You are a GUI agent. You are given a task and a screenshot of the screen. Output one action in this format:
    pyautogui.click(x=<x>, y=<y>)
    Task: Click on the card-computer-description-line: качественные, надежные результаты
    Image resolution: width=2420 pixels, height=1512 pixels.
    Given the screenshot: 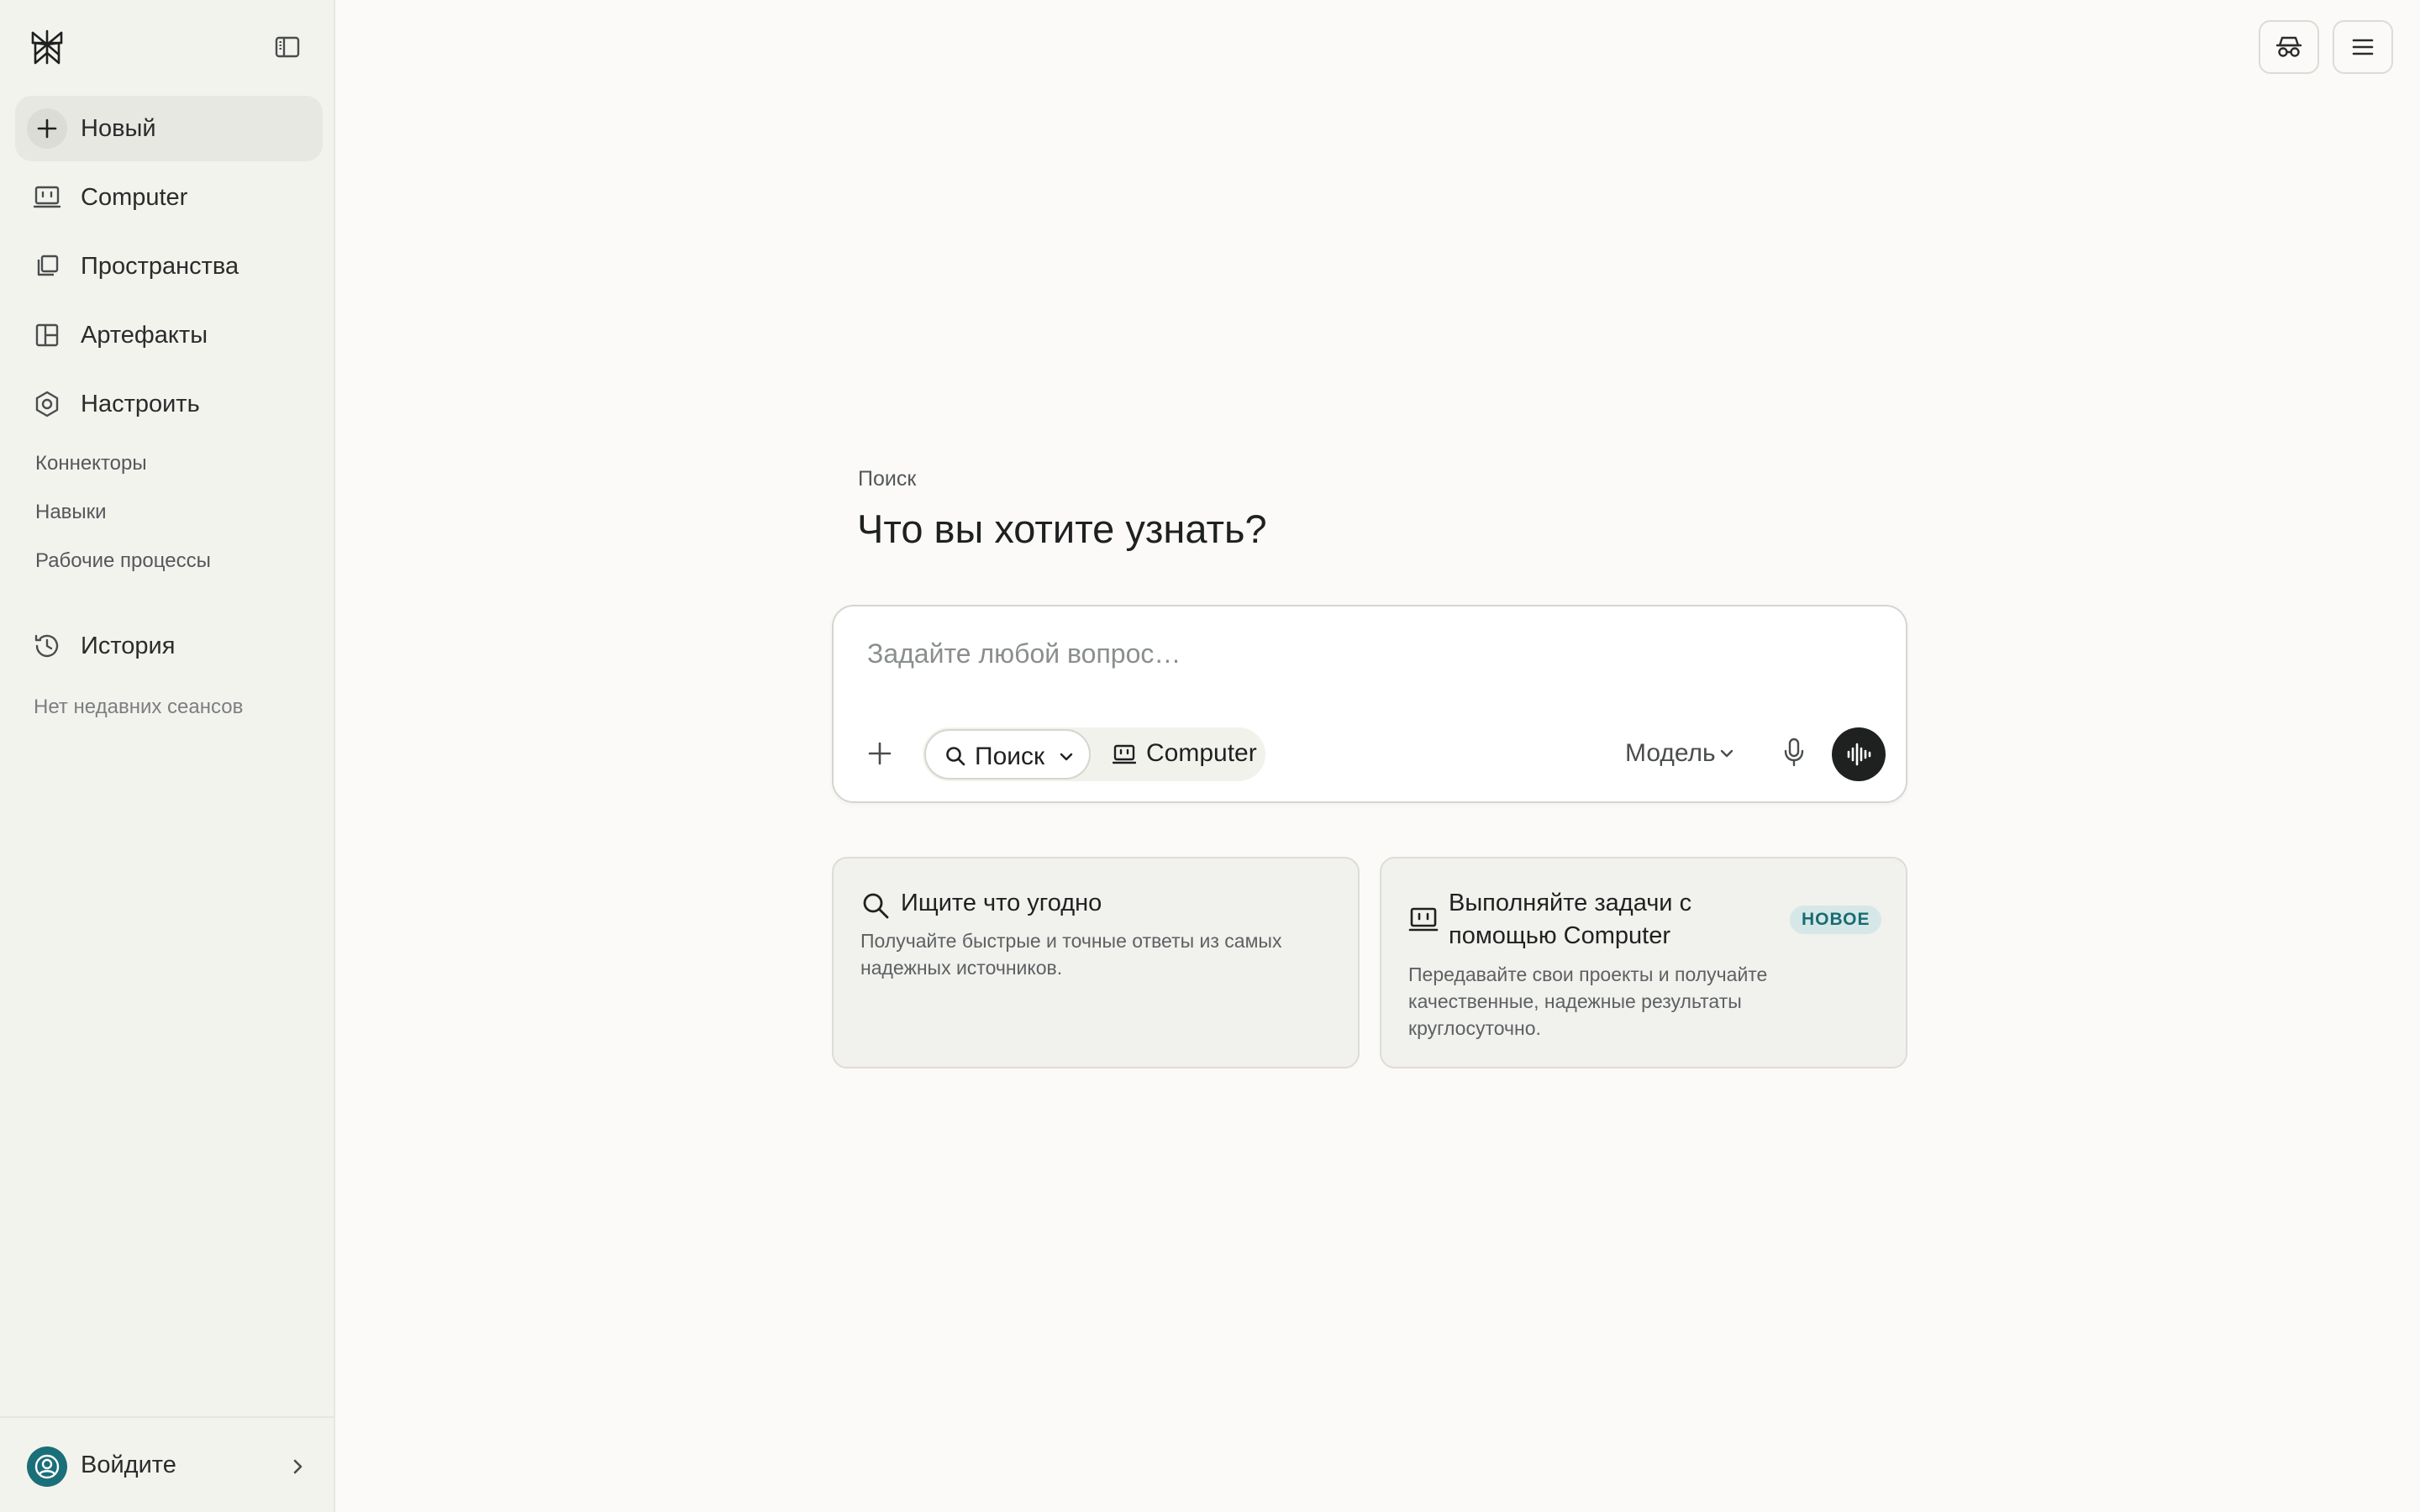 What is the action you would take?
    pyautogui.click(x=1575, y=1001)
    